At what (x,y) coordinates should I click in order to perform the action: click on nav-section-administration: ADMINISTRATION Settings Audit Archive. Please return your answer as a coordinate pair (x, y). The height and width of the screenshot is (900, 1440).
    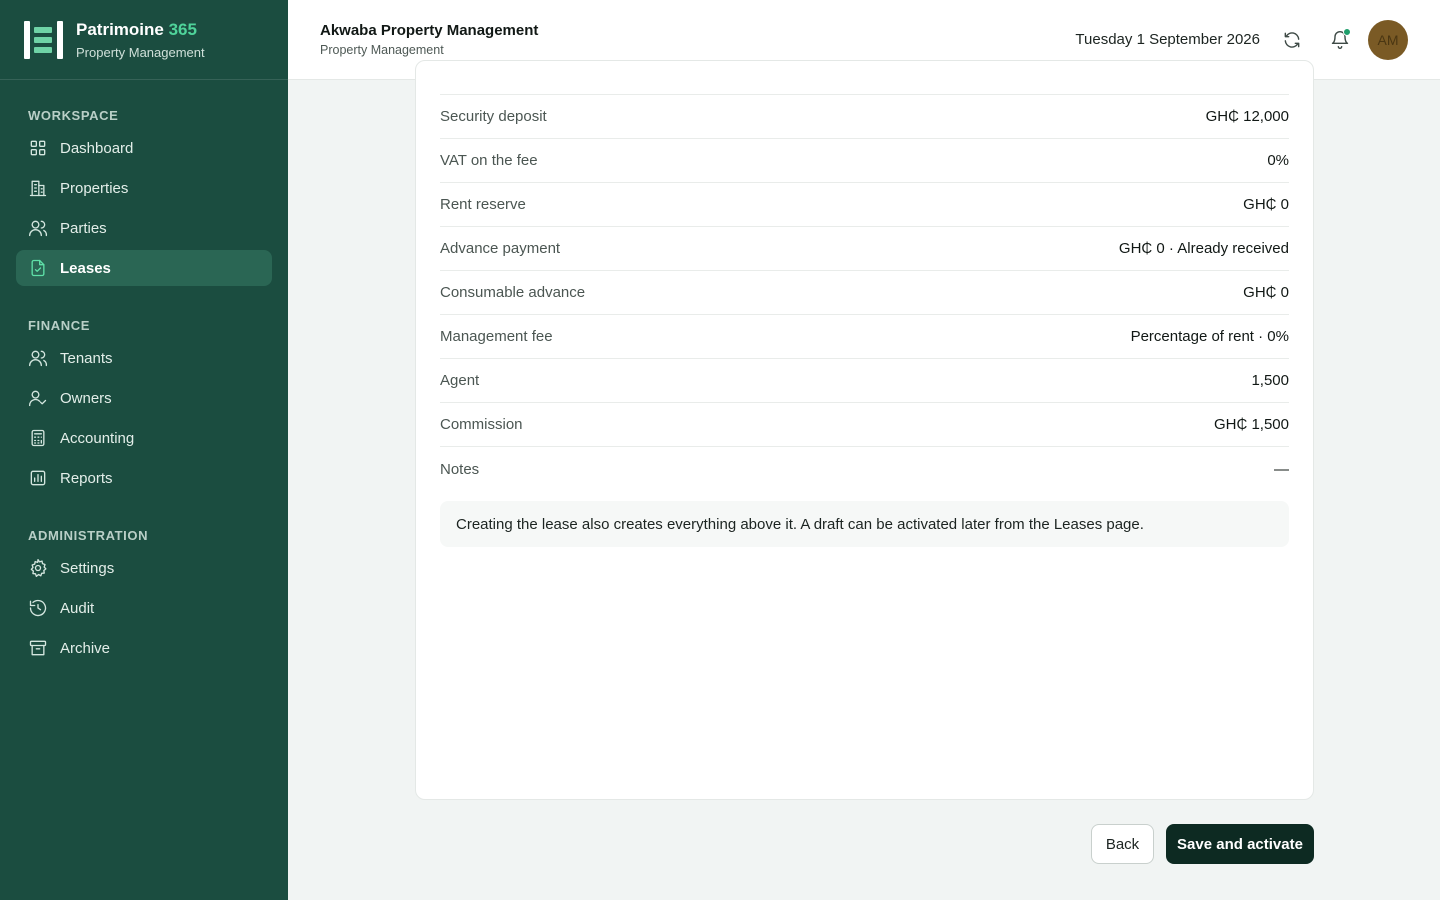
    Looking at the image, I should click on (144, 595).